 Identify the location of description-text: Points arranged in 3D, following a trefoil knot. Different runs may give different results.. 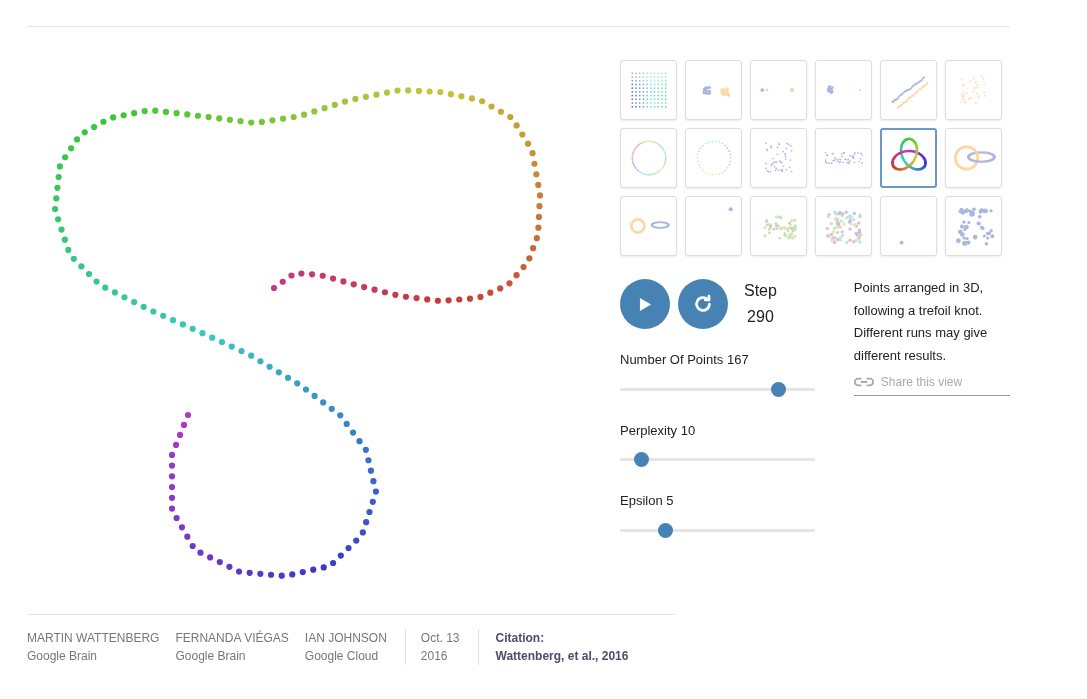
(921, 322).